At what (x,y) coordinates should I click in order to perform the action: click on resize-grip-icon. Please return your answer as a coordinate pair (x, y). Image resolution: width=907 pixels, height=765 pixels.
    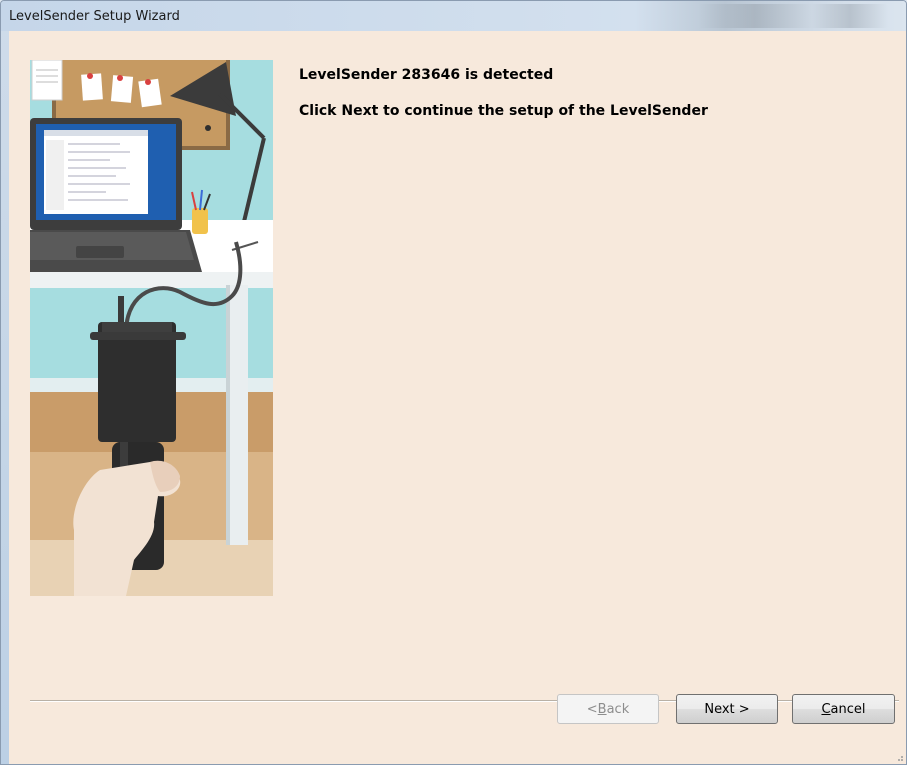
    Looking at the image, I should click on (899, 757).